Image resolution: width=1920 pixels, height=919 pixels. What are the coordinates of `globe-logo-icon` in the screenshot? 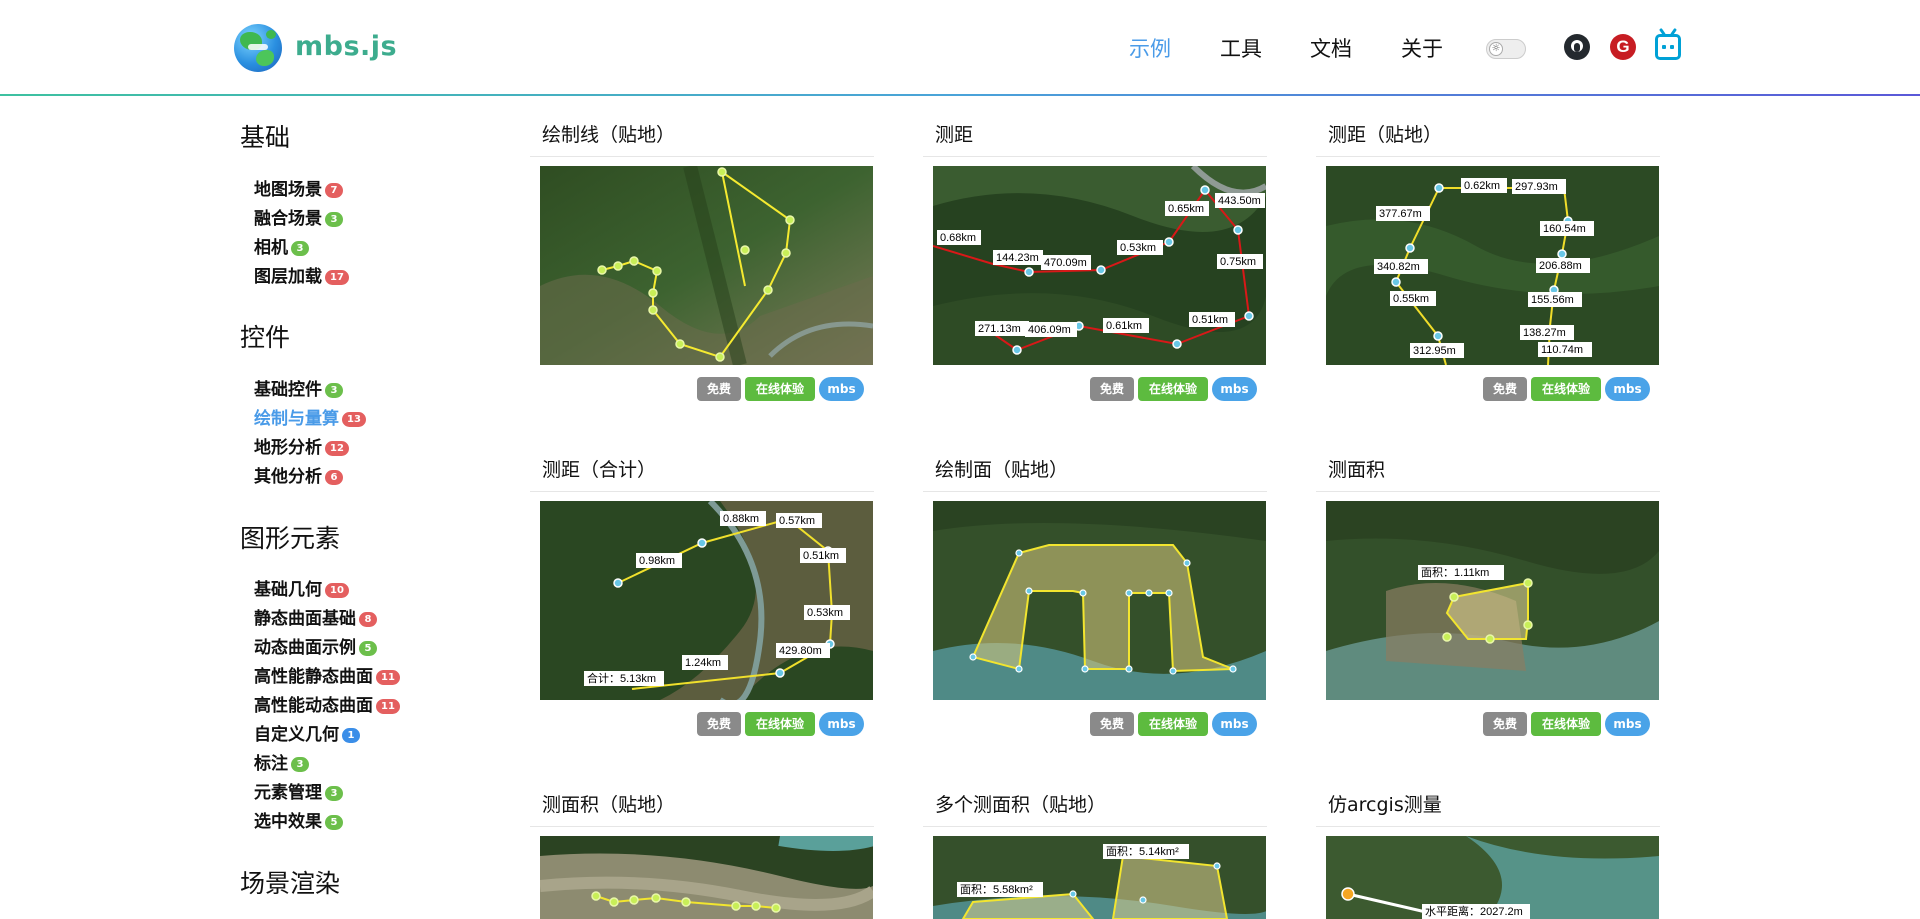 It's located at (258, 48).